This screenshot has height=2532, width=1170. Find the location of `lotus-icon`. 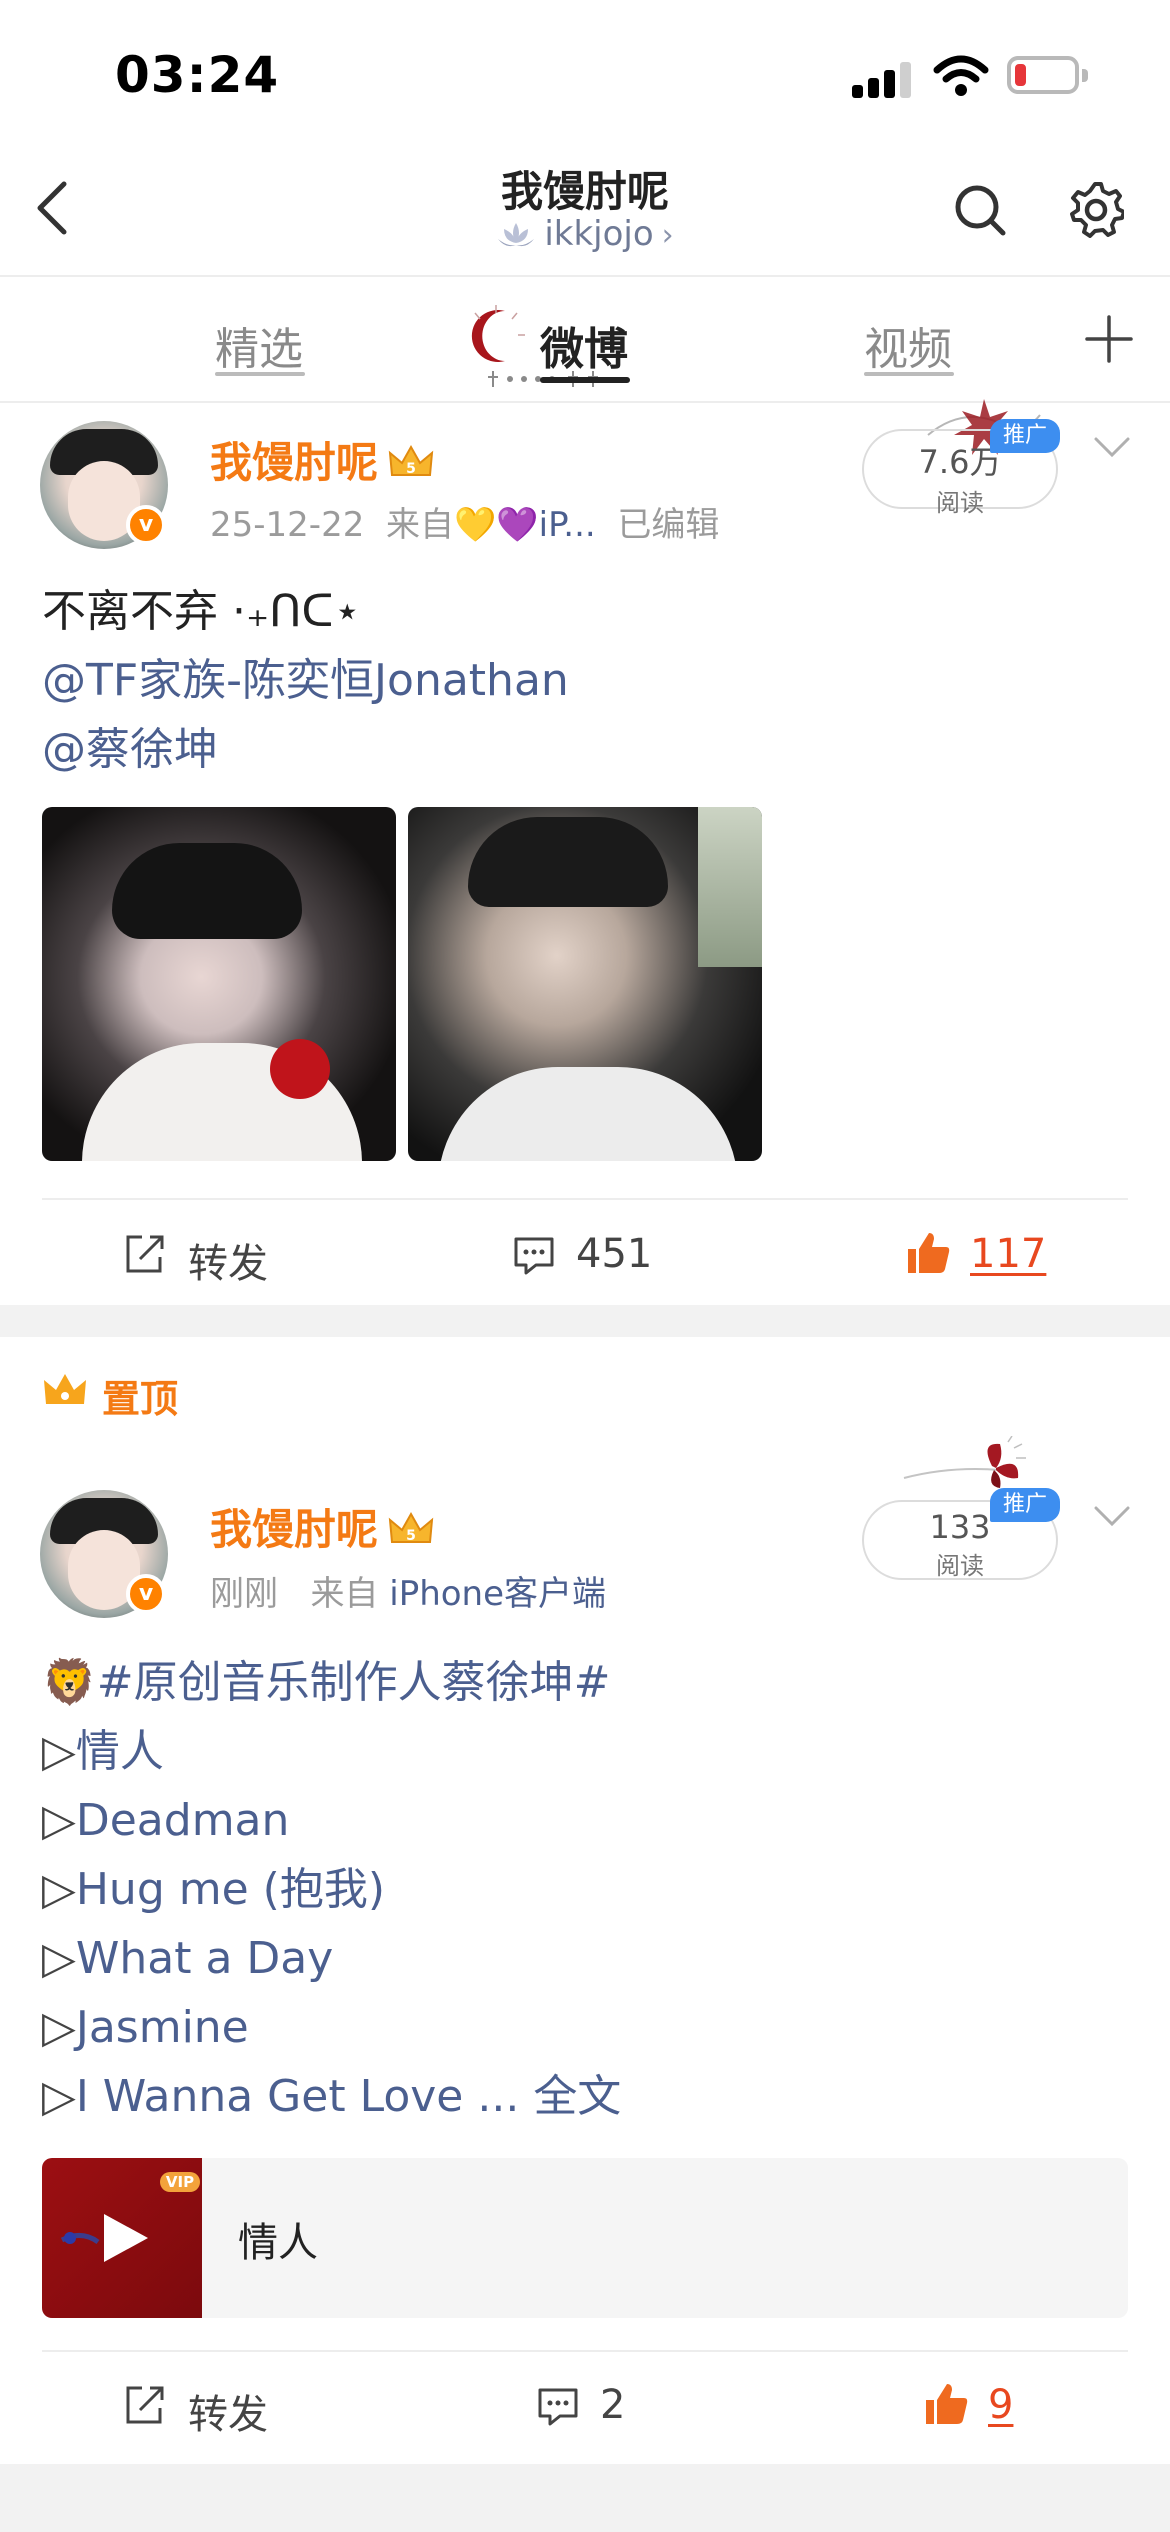

lotus-icon is located at coordinates (516, 235).